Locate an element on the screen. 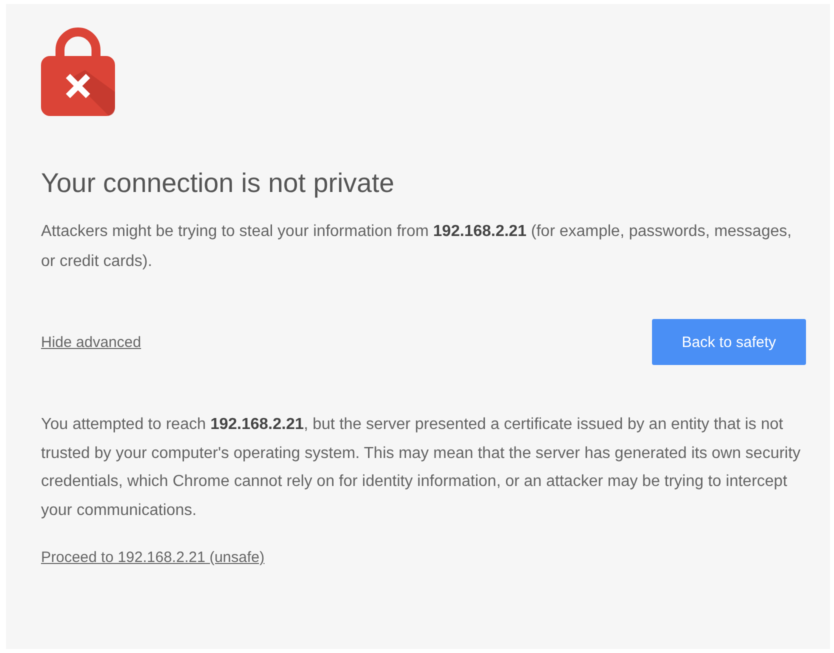 This screenshot has width=834, height=653. warning-message: Attackers might be trying to steal your information from 192.168.2.21 (for example, passwords, messages, or credit cards). is located at coordinates (417, 247).